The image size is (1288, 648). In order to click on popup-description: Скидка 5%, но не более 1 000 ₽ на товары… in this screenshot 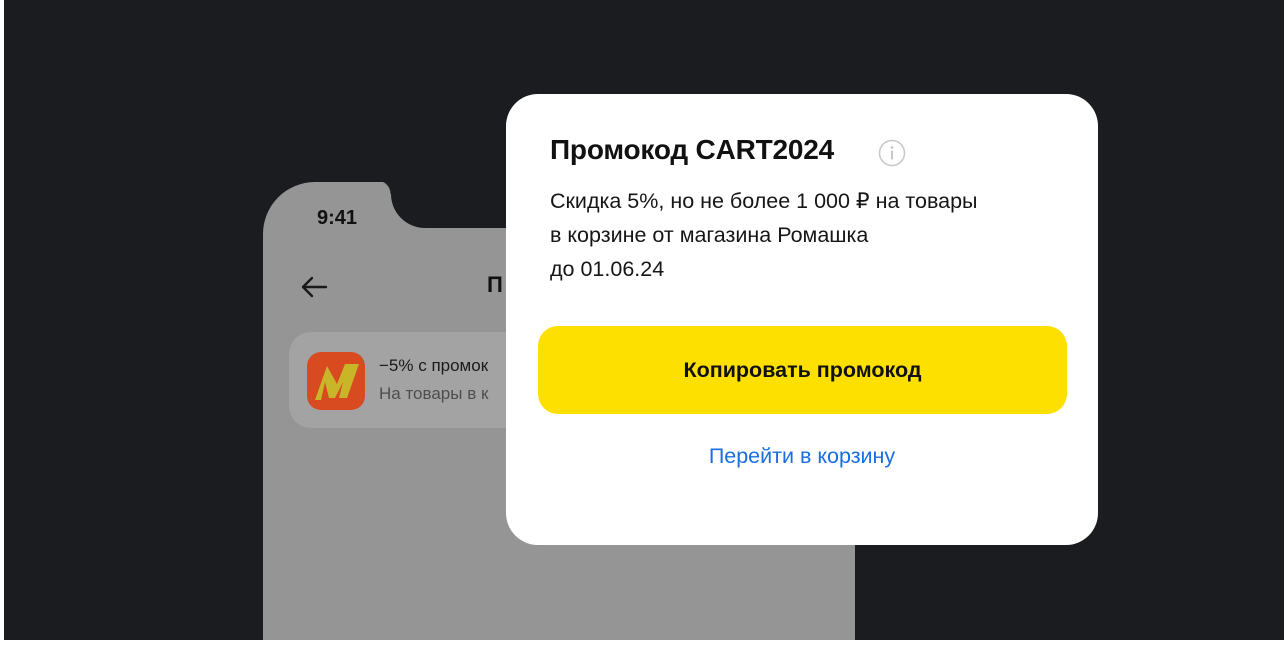, I will do `click(810, 235)`.